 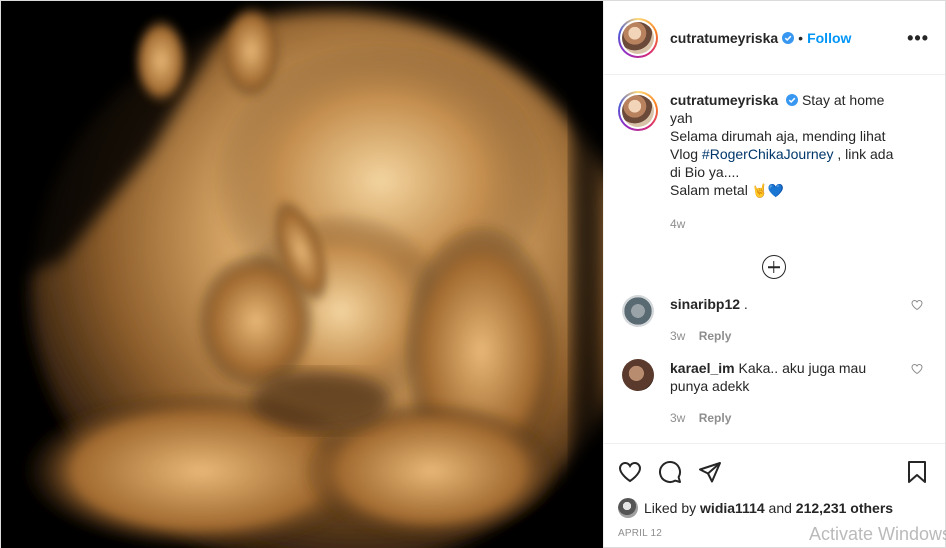 What do you see at coordinates (844, 508) in the screenshot?
I see `likes-count: 212,231 others` at bounding box center [844, 508].